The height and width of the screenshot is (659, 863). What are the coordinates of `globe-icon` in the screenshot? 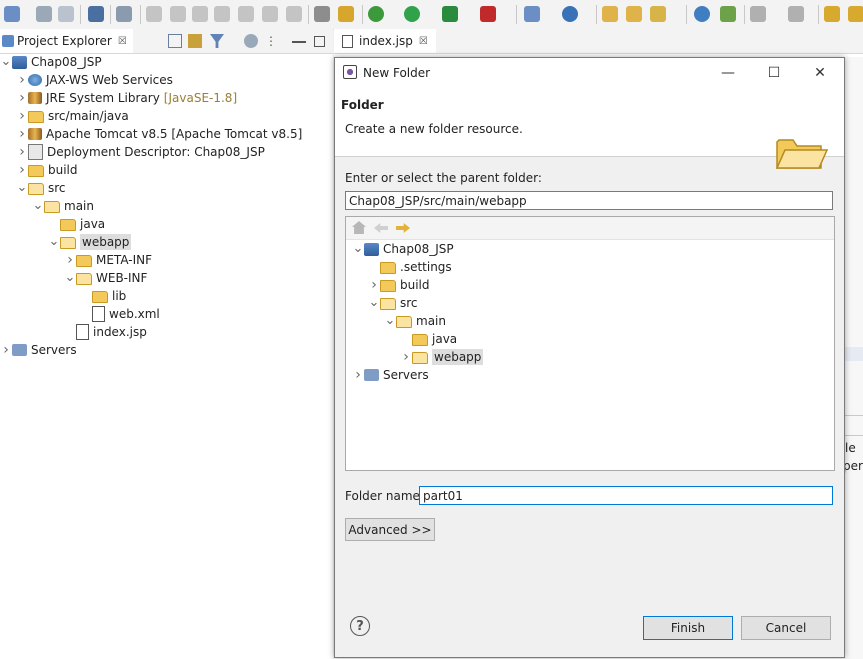 It's located at (702, 14).